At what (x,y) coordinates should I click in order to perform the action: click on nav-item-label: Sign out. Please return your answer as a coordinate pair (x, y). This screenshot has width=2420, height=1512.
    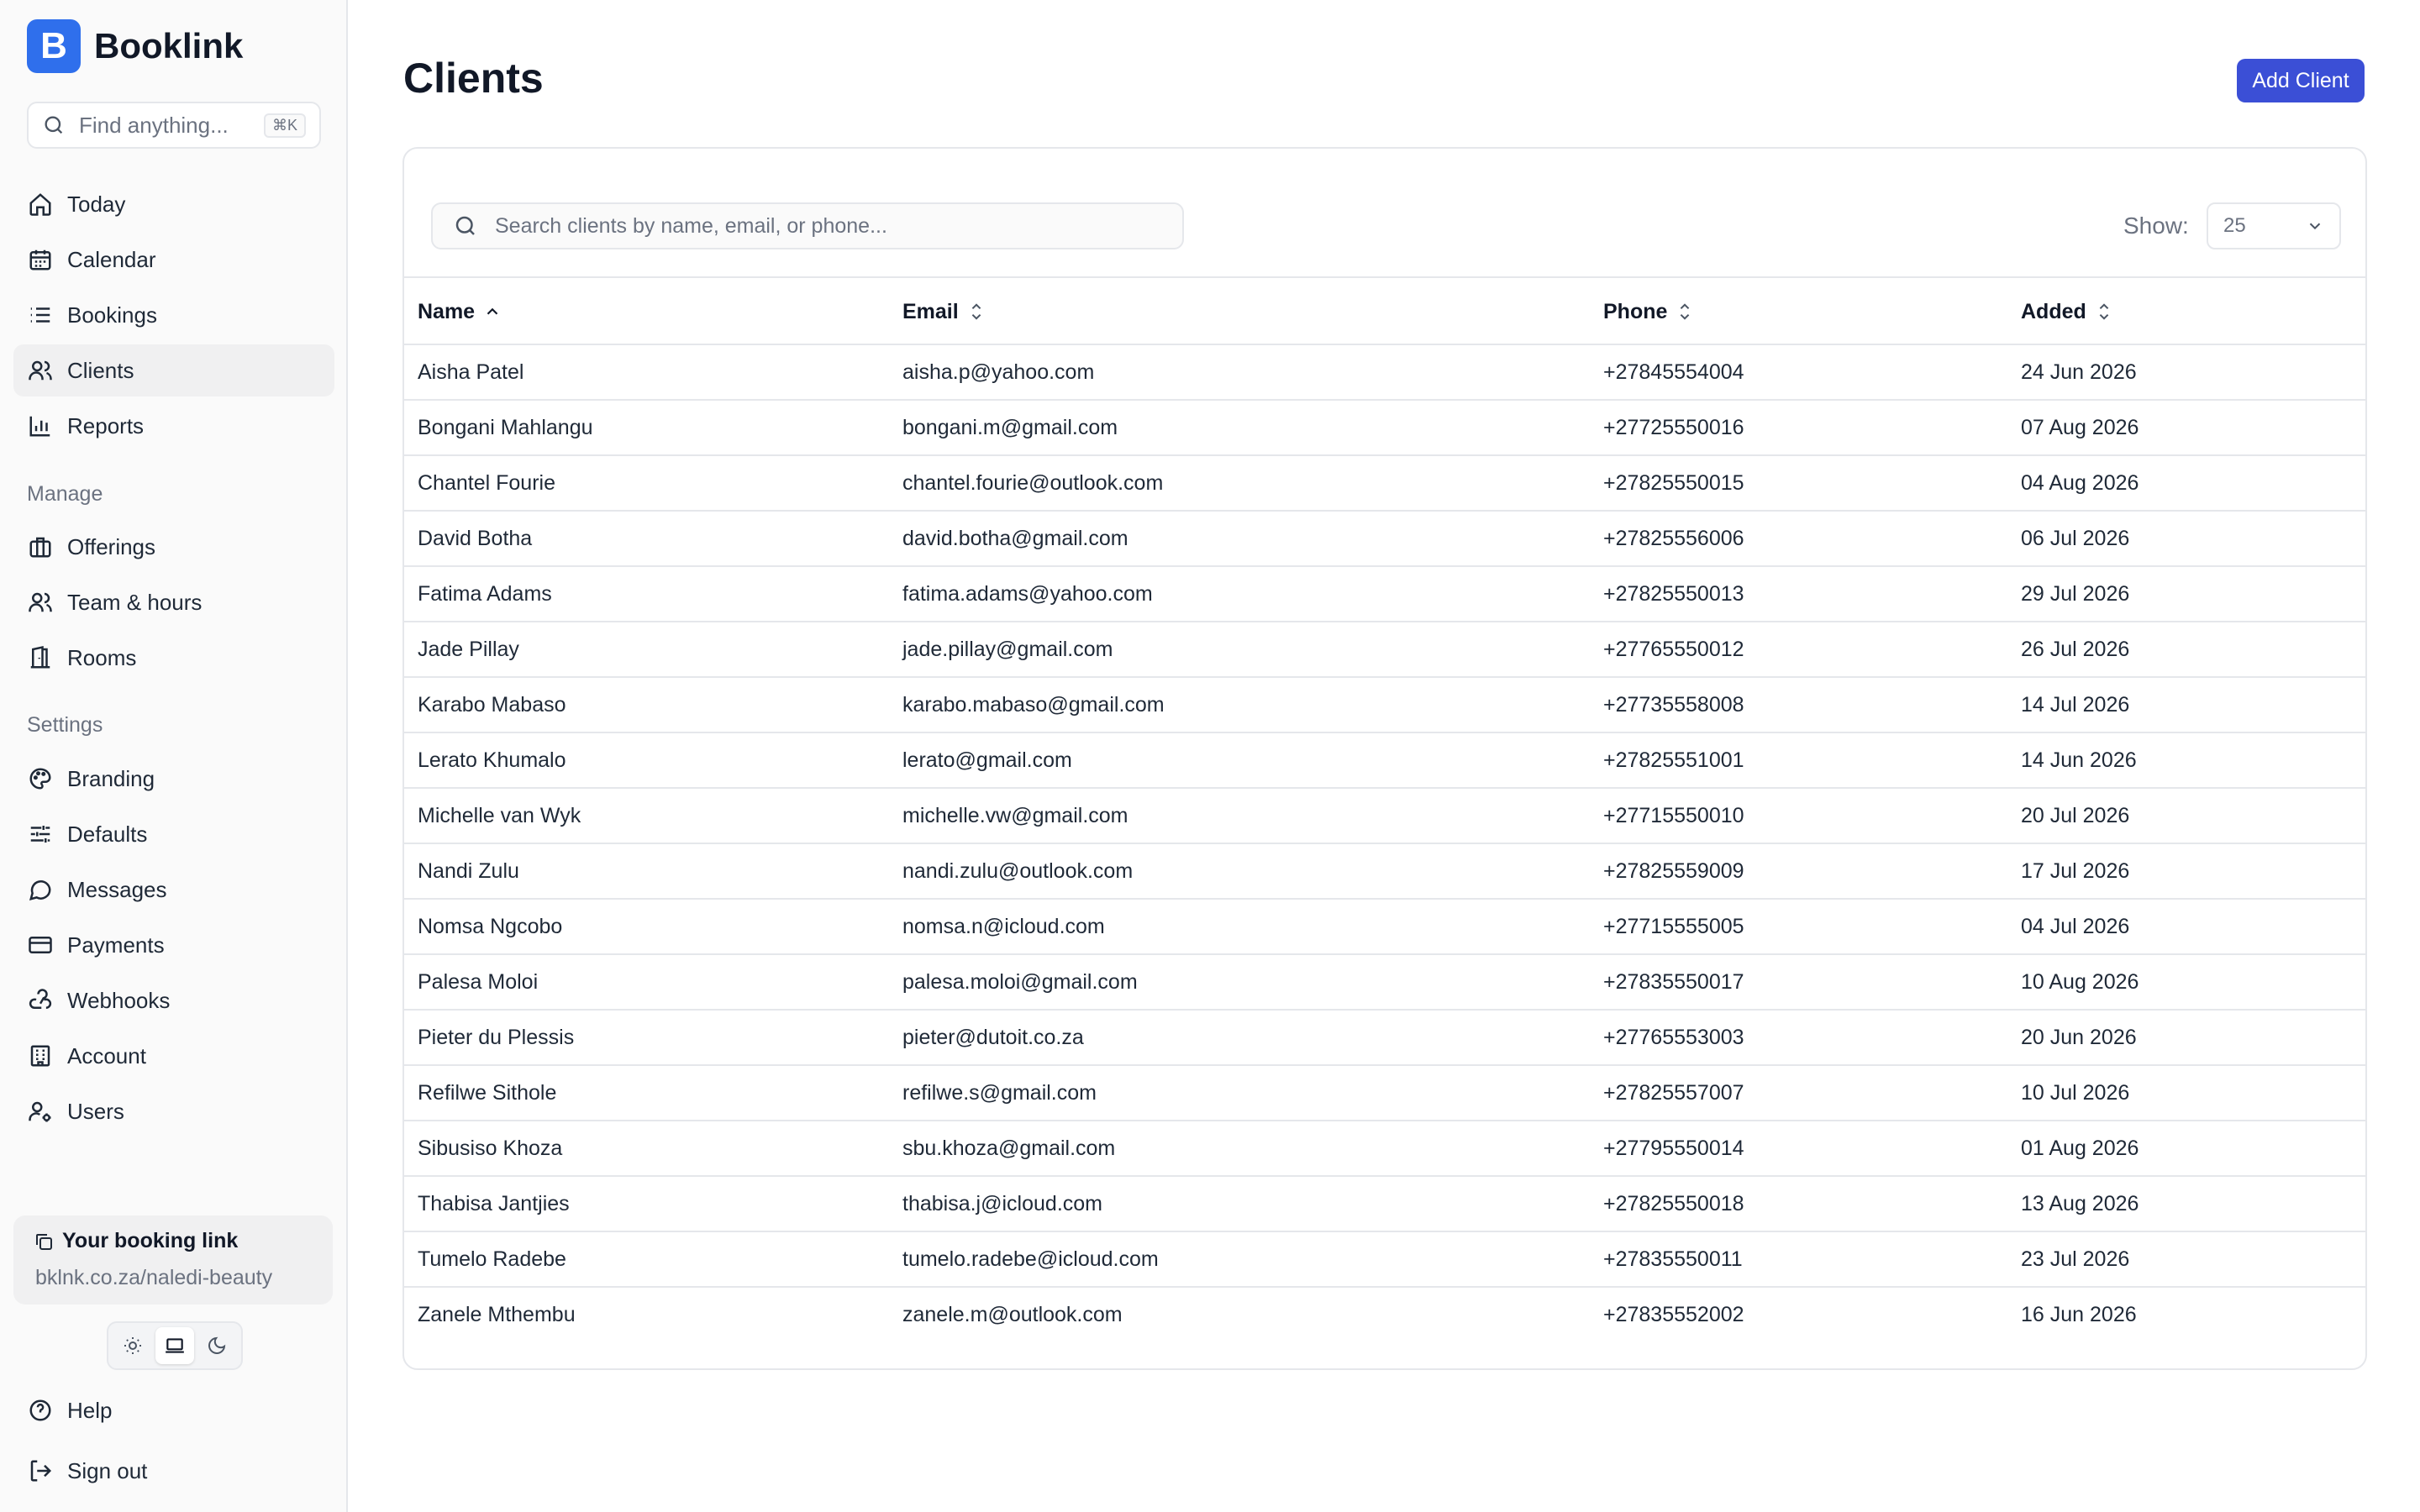
    Looking at the image, I should click on (107, 1470).